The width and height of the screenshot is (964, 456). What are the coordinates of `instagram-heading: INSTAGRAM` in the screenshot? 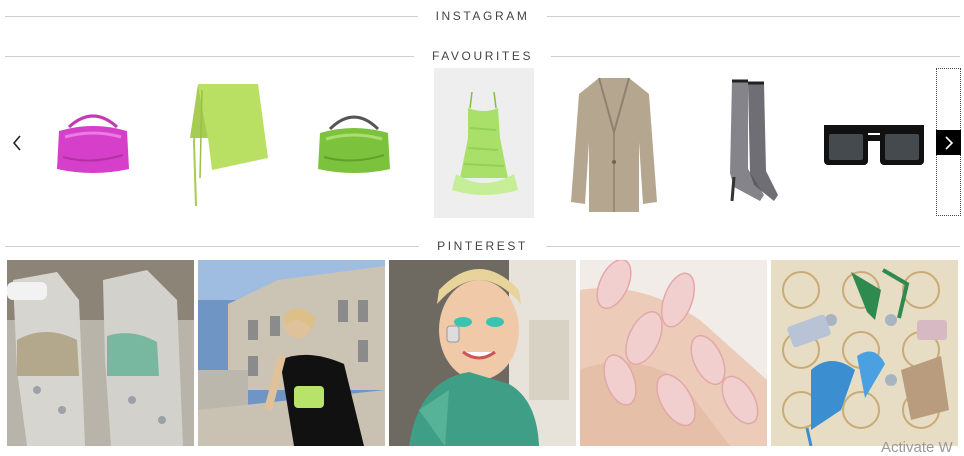 It's located at (483, 16).